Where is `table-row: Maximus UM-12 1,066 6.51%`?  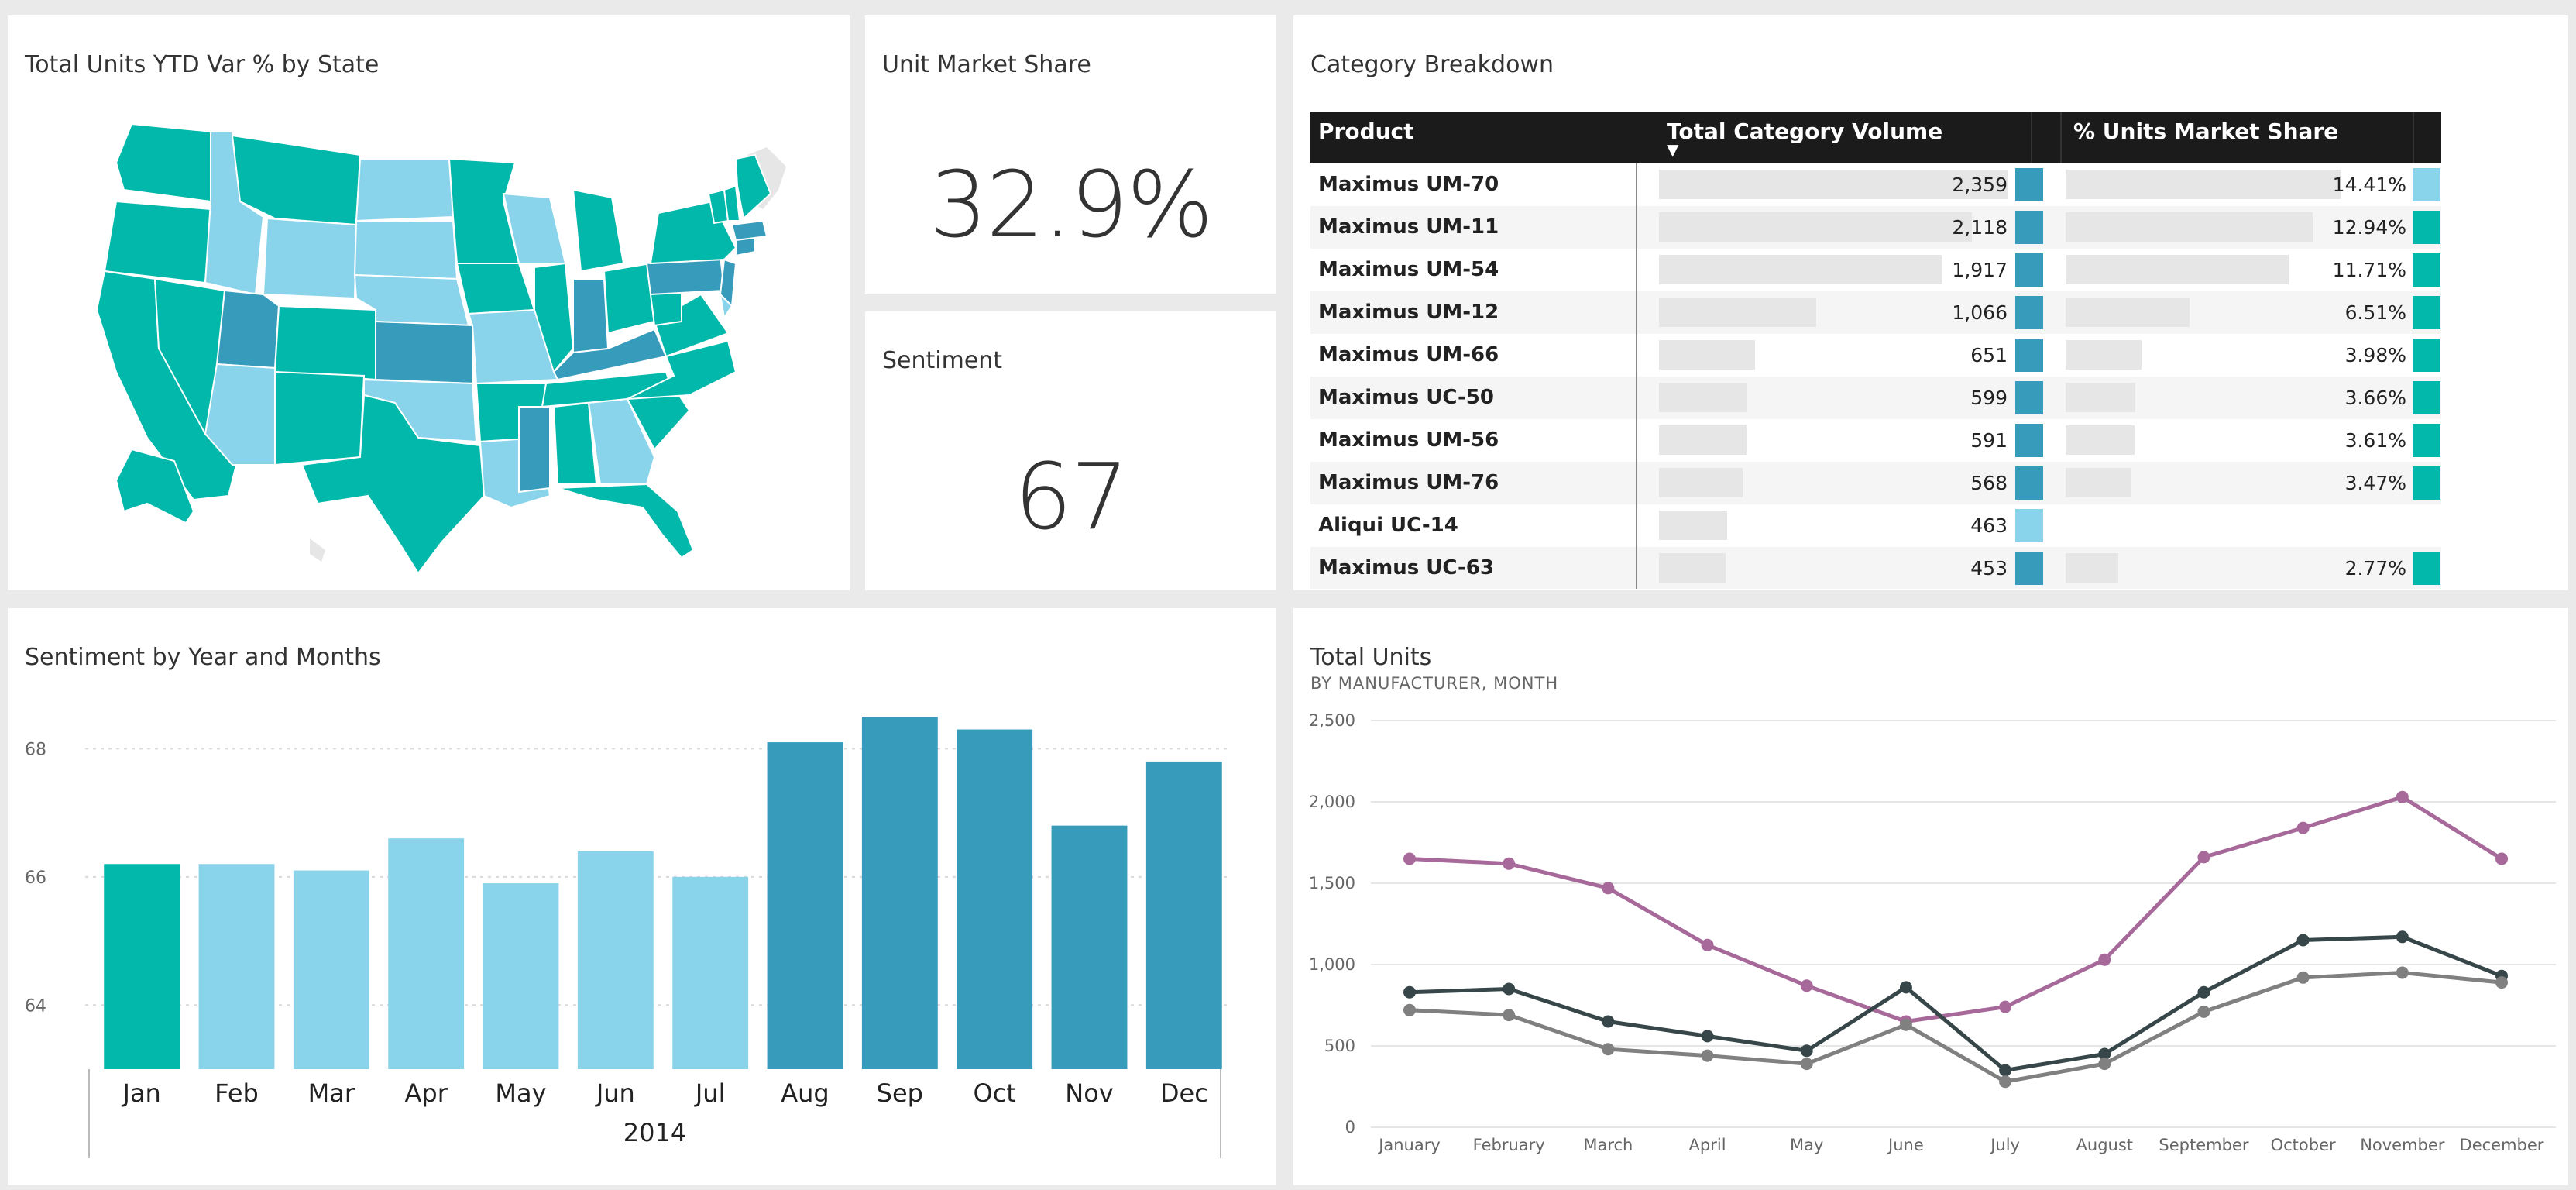 table-row: Maximus UM-12 1,066 6.51% is located at coordinates (1875, 313).